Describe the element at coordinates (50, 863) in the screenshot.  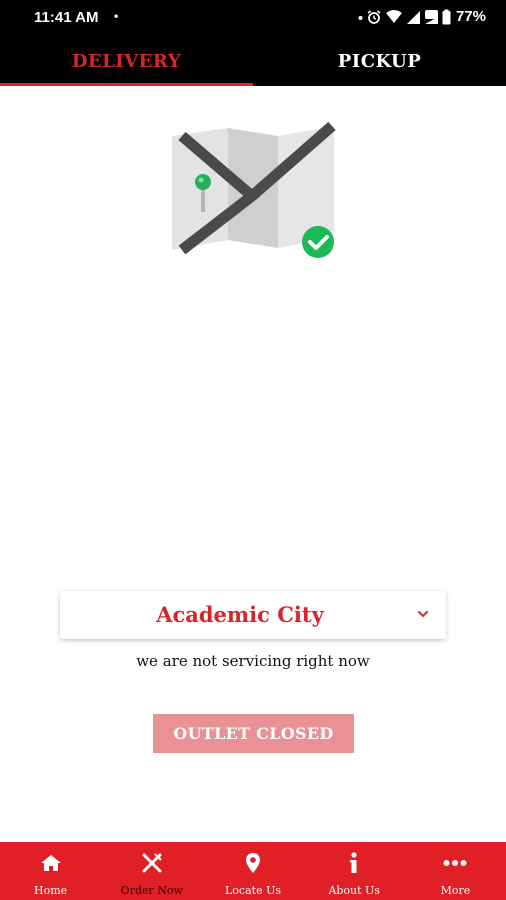
I see `home-icon` at that location.